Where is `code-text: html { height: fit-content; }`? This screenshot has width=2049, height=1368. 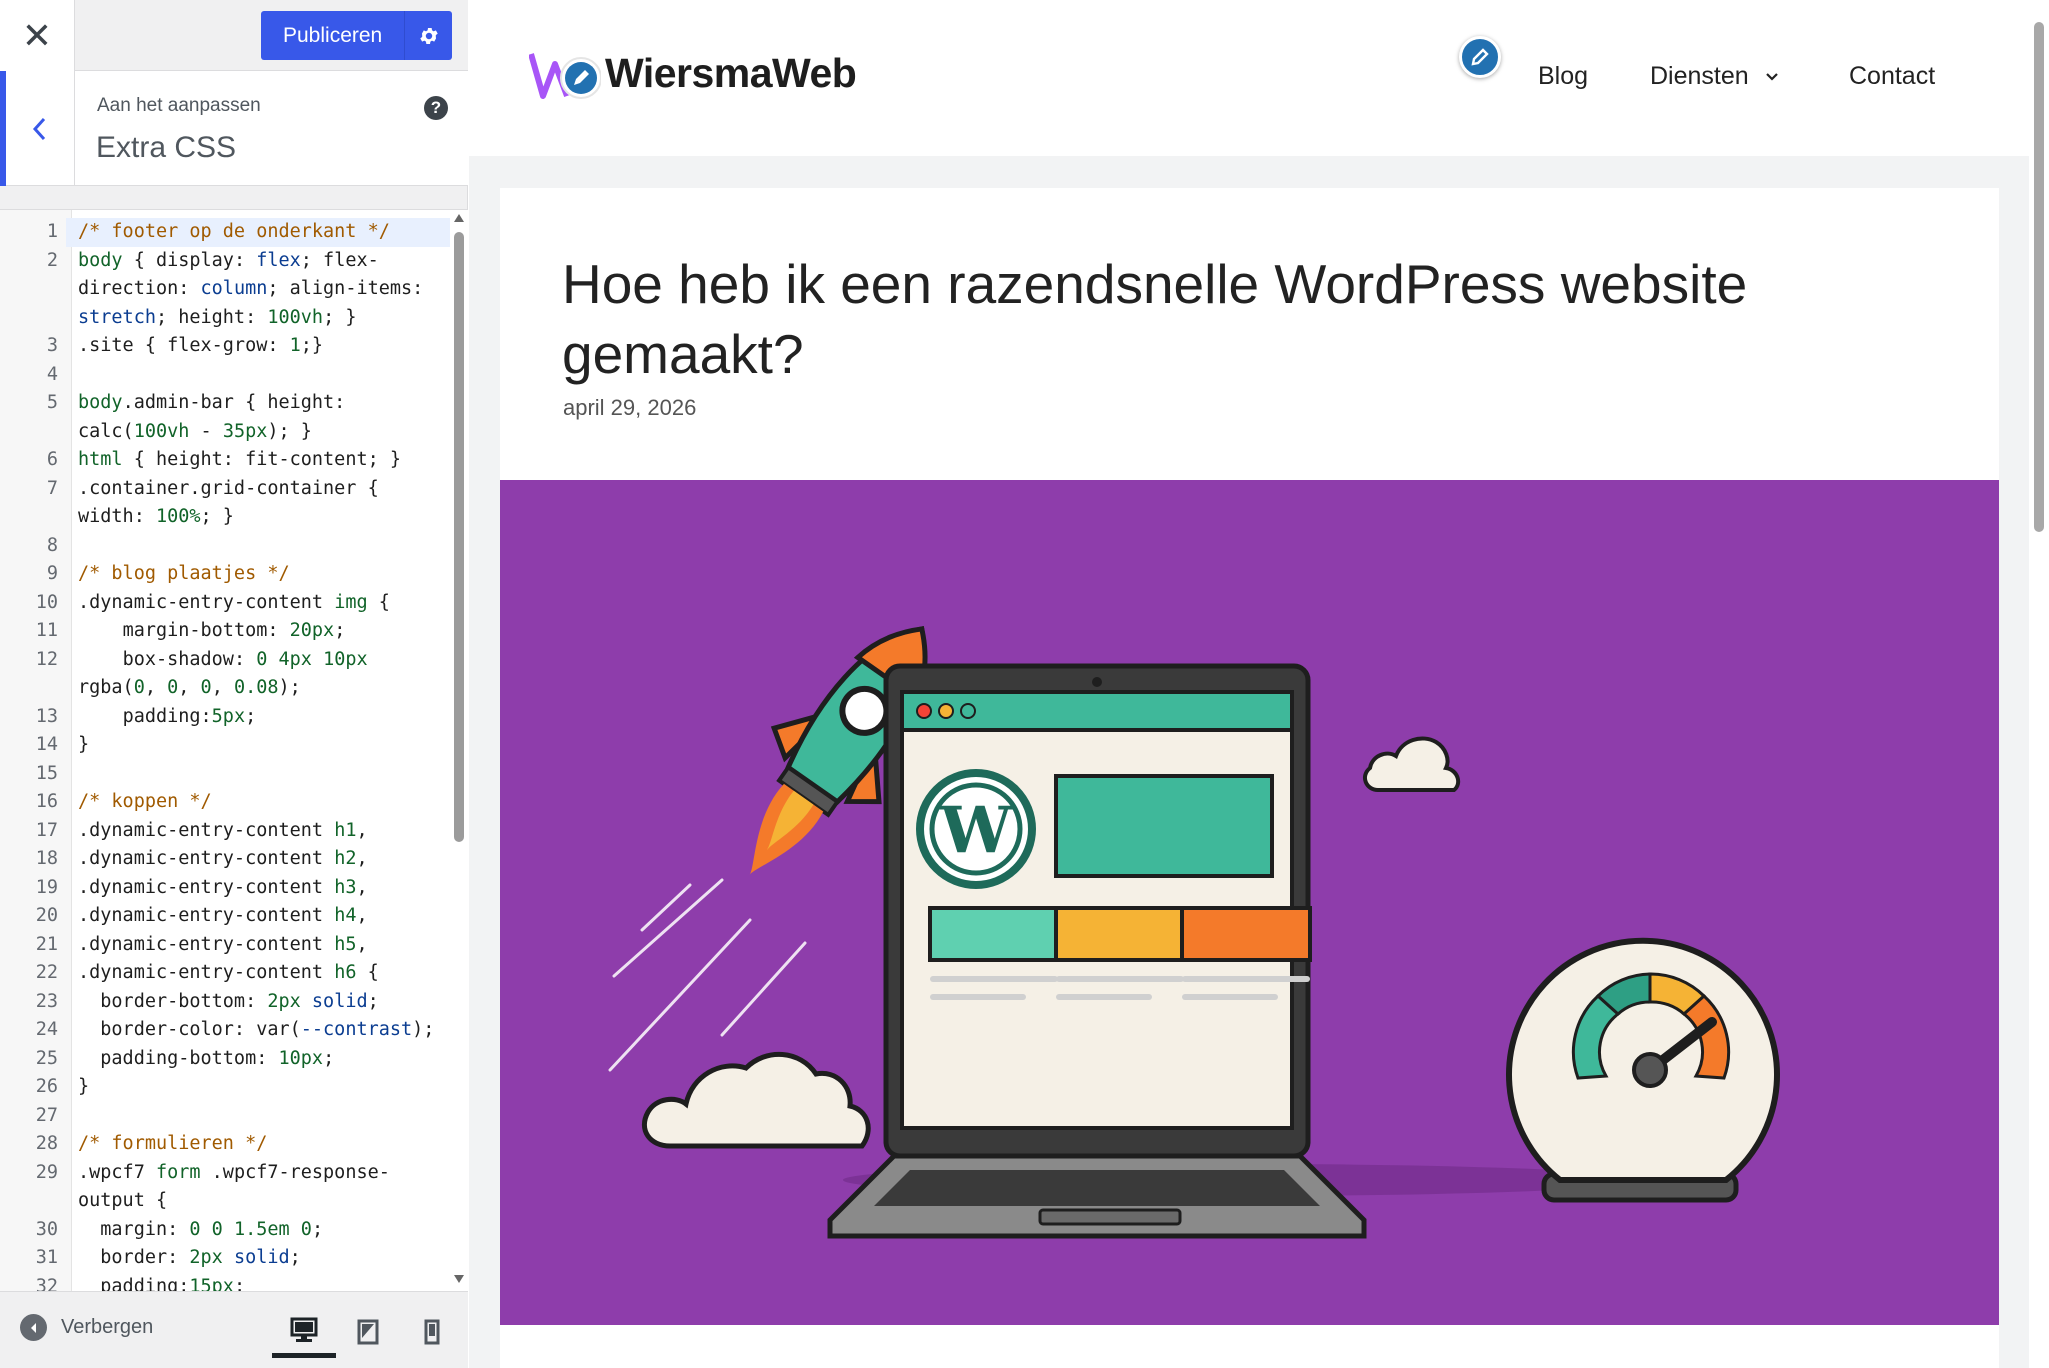
code-text: html { height: fit-content; } is located at coordinates (258, 460).